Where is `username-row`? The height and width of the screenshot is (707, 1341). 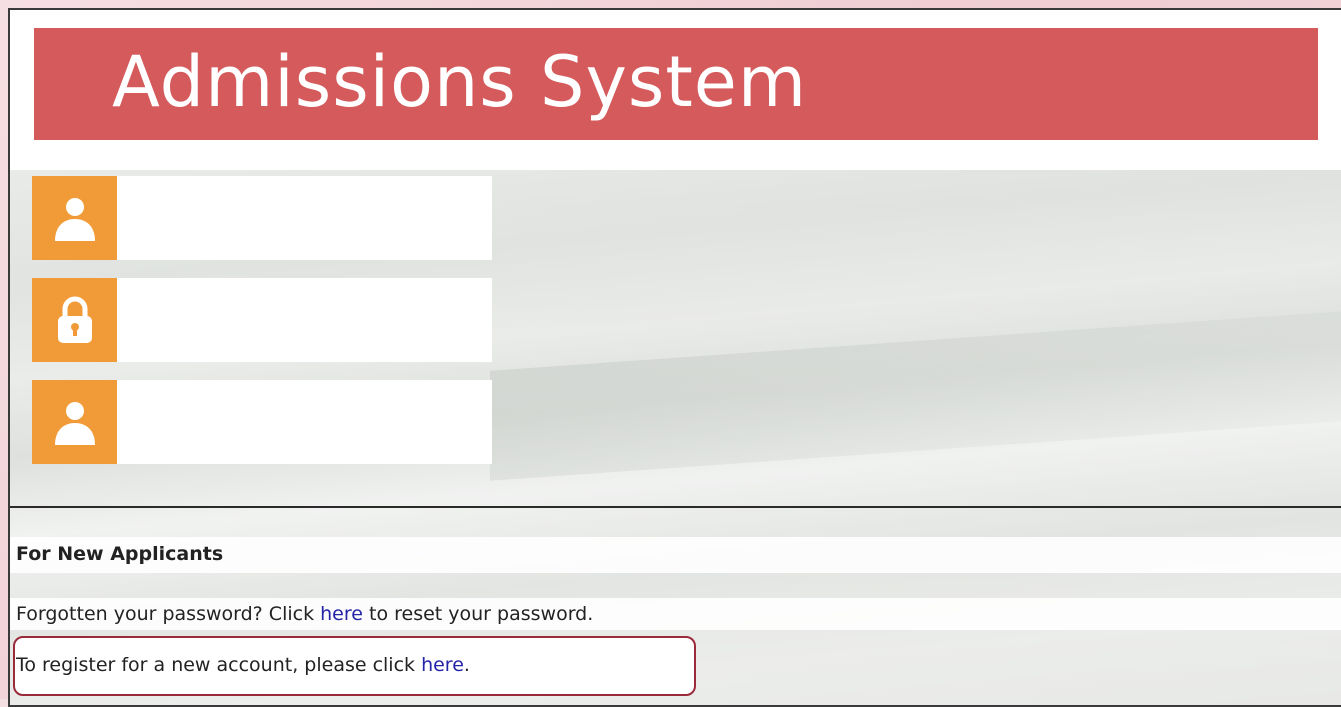
username-row is located at coordinates (262, 218).